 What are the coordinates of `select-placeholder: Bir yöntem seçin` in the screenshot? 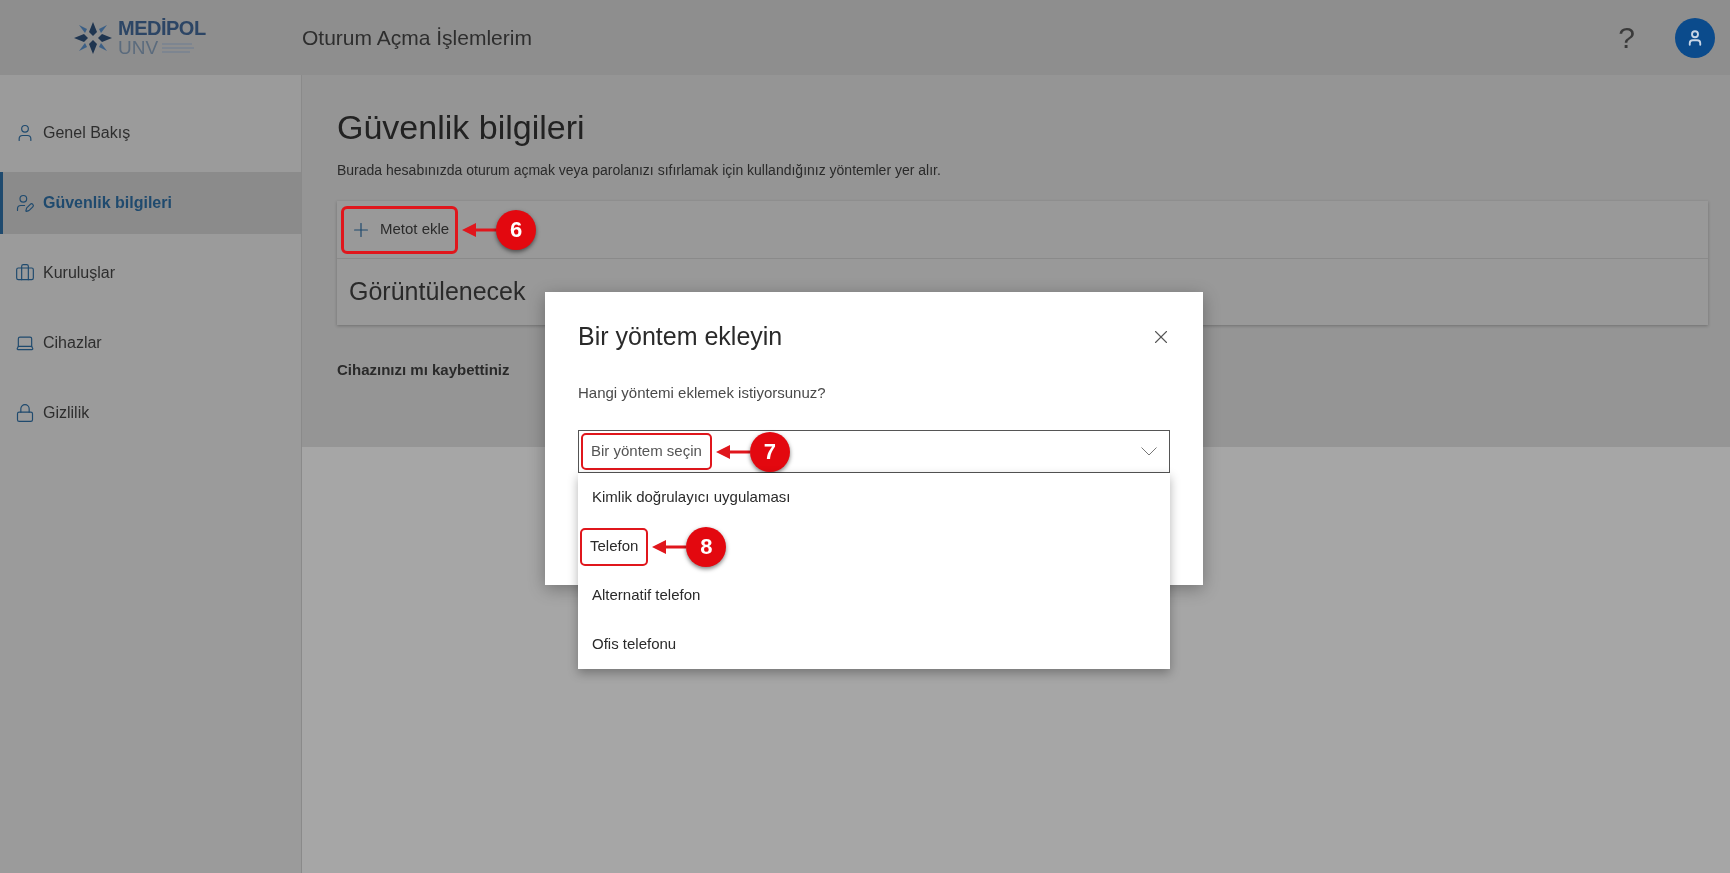 It's located at (646, 451).